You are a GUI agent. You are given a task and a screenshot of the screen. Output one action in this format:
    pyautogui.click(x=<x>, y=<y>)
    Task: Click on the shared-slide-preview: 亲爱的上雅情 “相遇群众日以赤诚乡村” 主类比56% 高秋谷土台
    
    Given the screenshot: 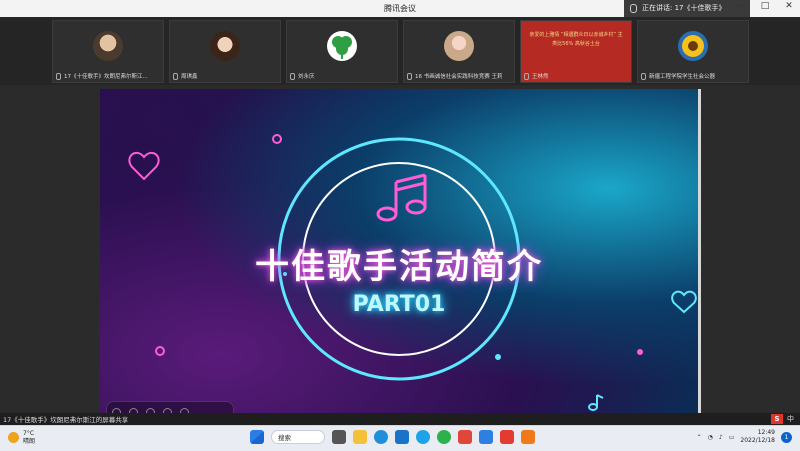 What is the action you would take?
    pyautogui.click(x=576, y=39)
    